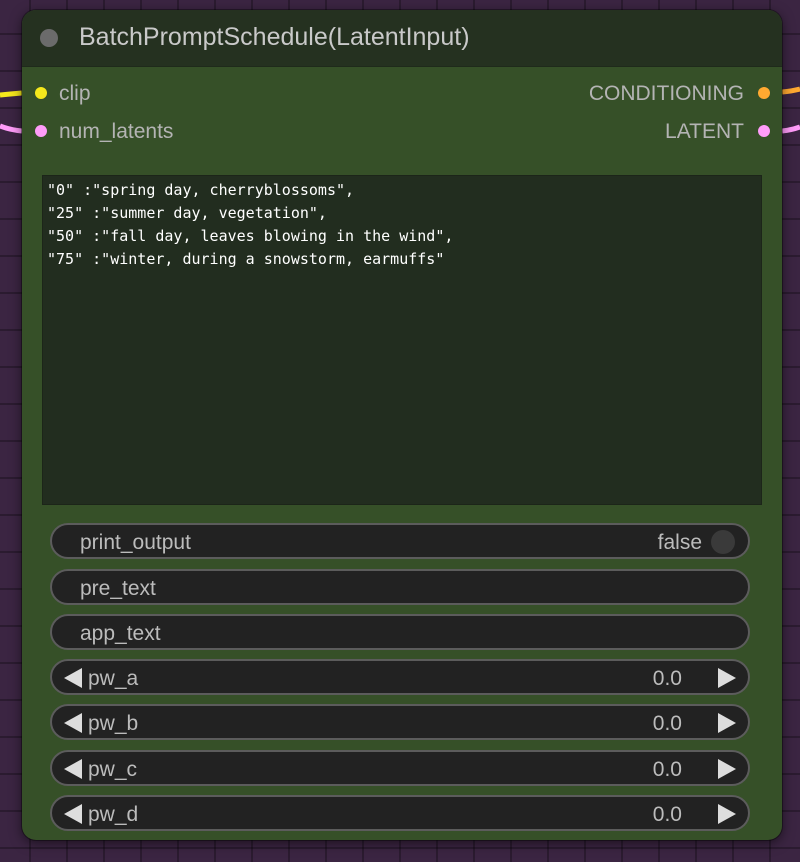  What do you see at coordinates (75, 93) in the screenshot?
I see `input-label-clip: clip` at bounding box center [75, 93].